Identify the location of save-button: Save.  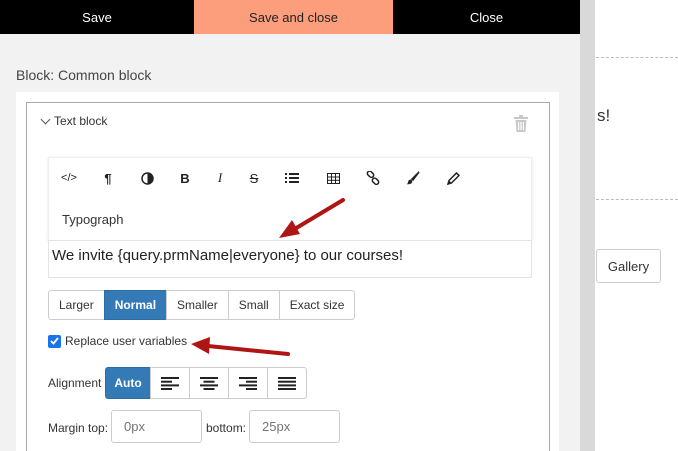
(97, 17).